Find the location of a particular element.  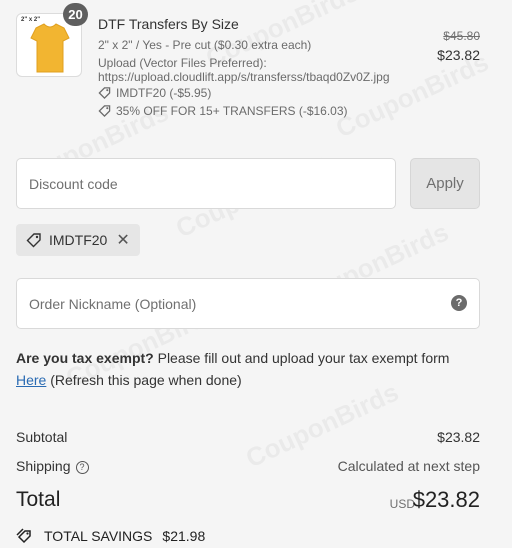

final-price: $23.82 is located at coordinates (458, 55).